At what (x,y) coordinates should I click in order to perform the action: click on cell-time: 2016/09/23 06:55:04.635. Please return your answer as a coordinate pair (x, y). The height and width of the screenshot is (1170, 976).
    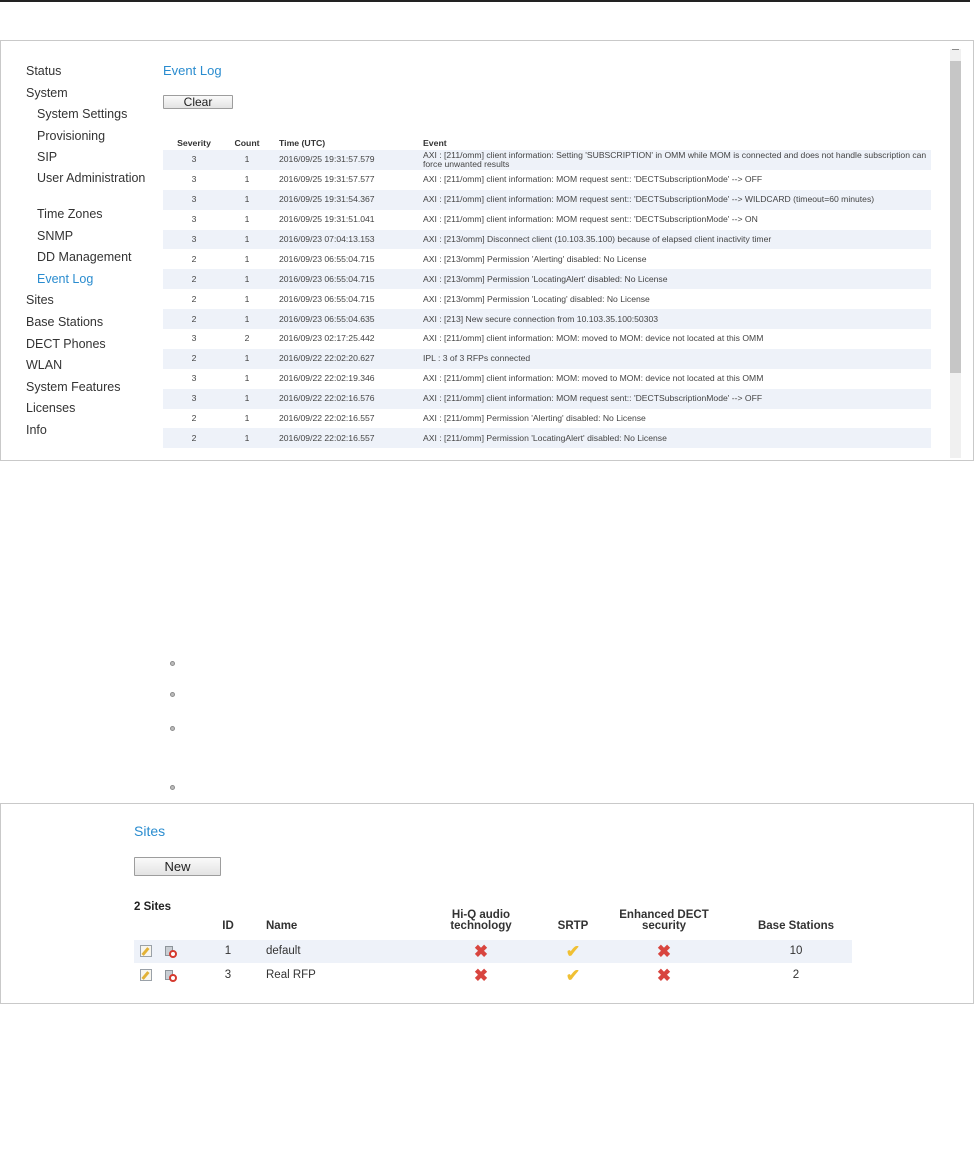
    Looking at the image, I should click on (344, 319).